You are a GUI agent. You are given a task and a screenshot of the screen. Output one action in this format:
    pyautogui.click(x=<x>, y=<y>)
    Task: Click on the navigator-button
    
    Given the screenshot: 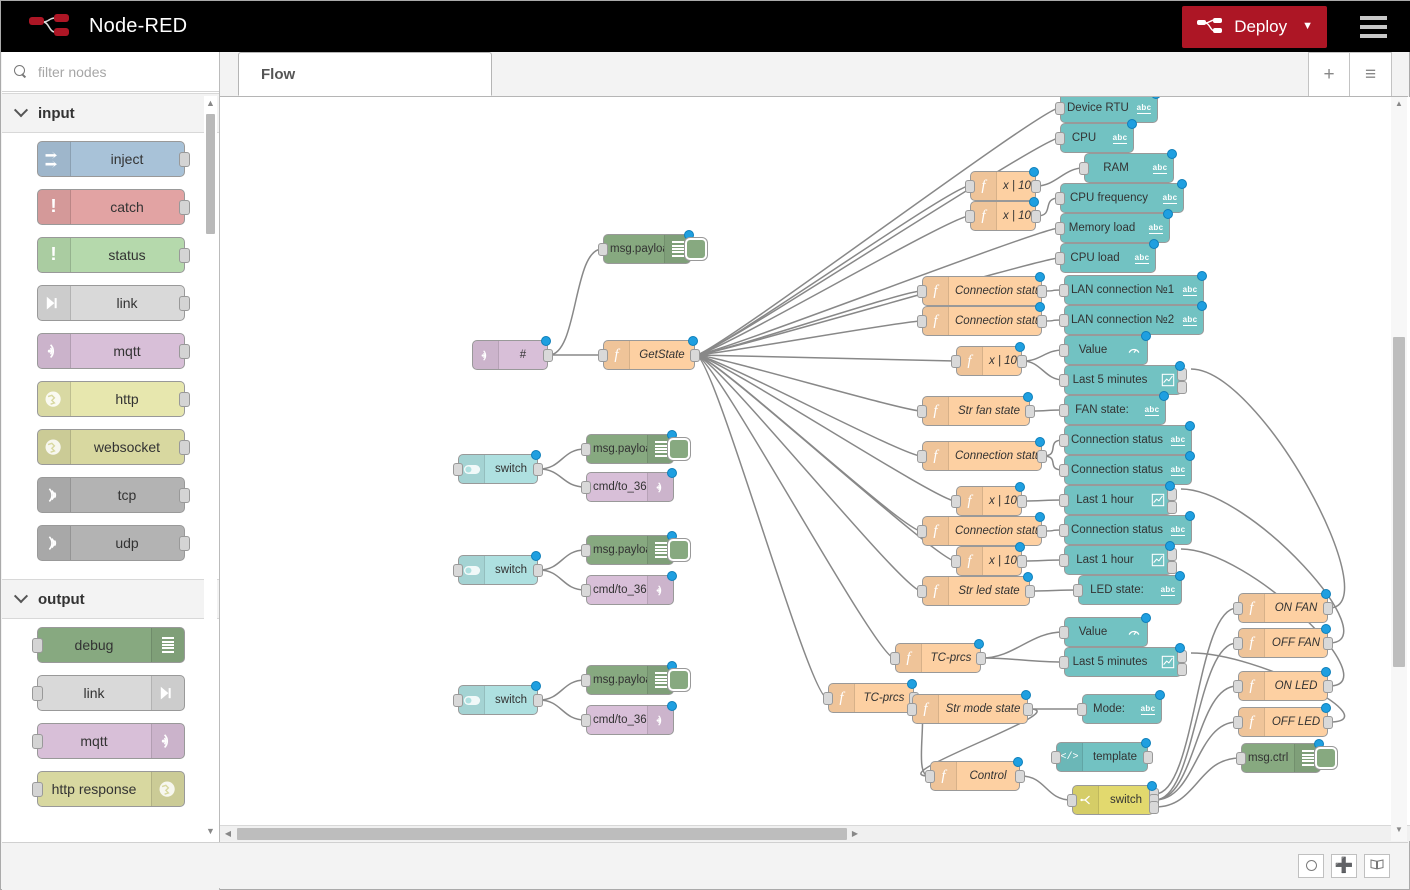 What is the action you would take?
    pyautogui.click(x=1377, y=865)
    